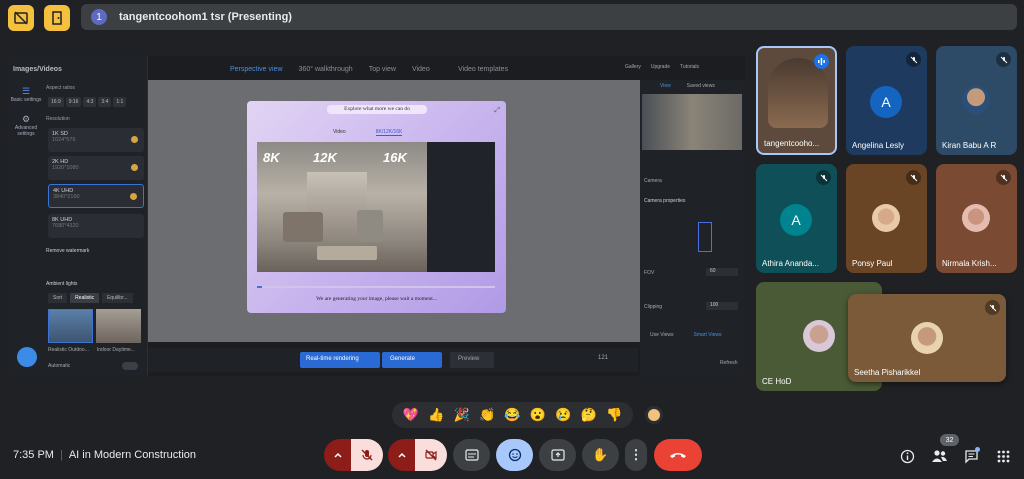 This screenshot has width=1024, height=479. Describe the element at coordinates (701, 86) in the screenshot. I see `tab-saved-views: Saved views` at that location.